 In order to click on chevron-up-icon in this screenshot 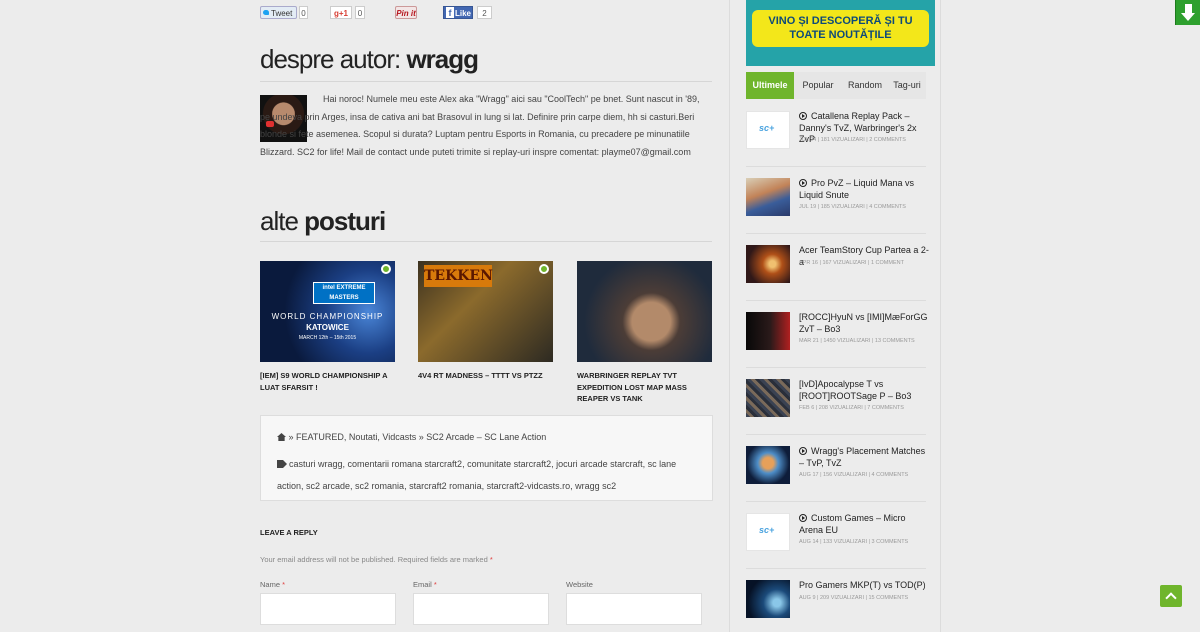, I will do `click(1171, 596)`.